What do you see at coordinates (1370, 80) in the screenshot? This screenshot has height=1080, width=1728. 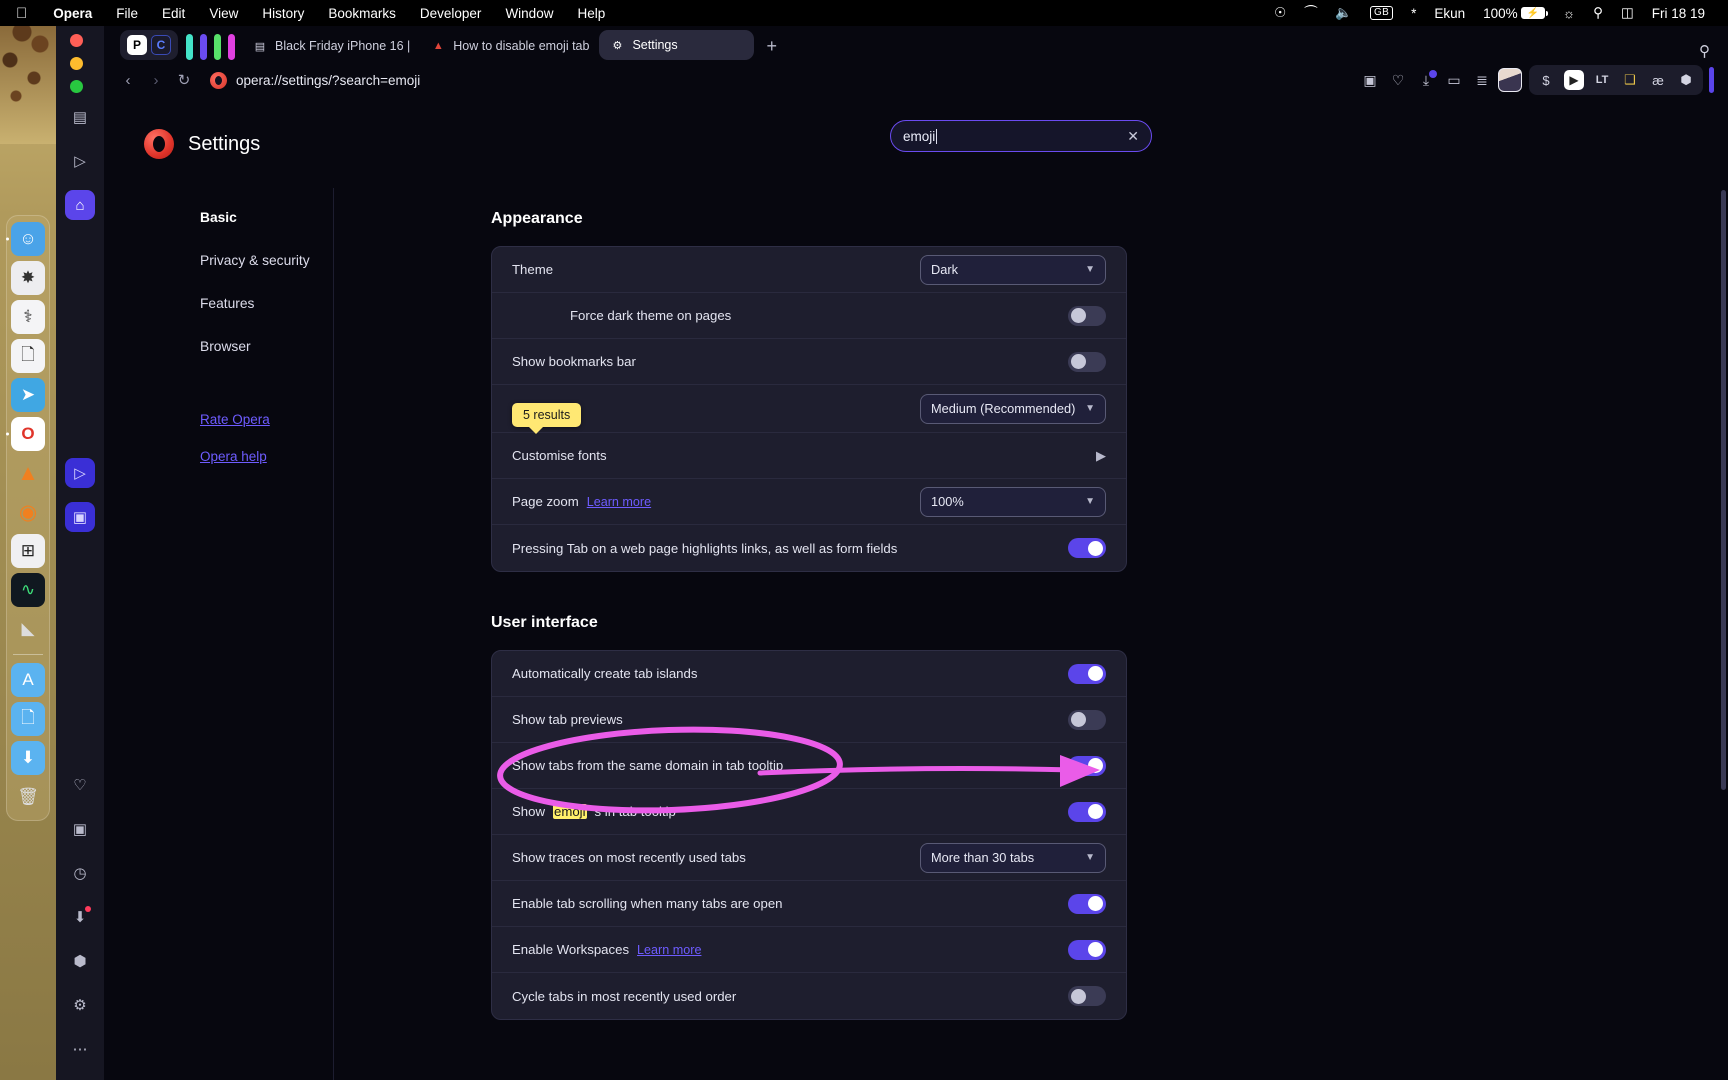 I see `snapshot-icon: ▣` at bounding box center [1370, 80].